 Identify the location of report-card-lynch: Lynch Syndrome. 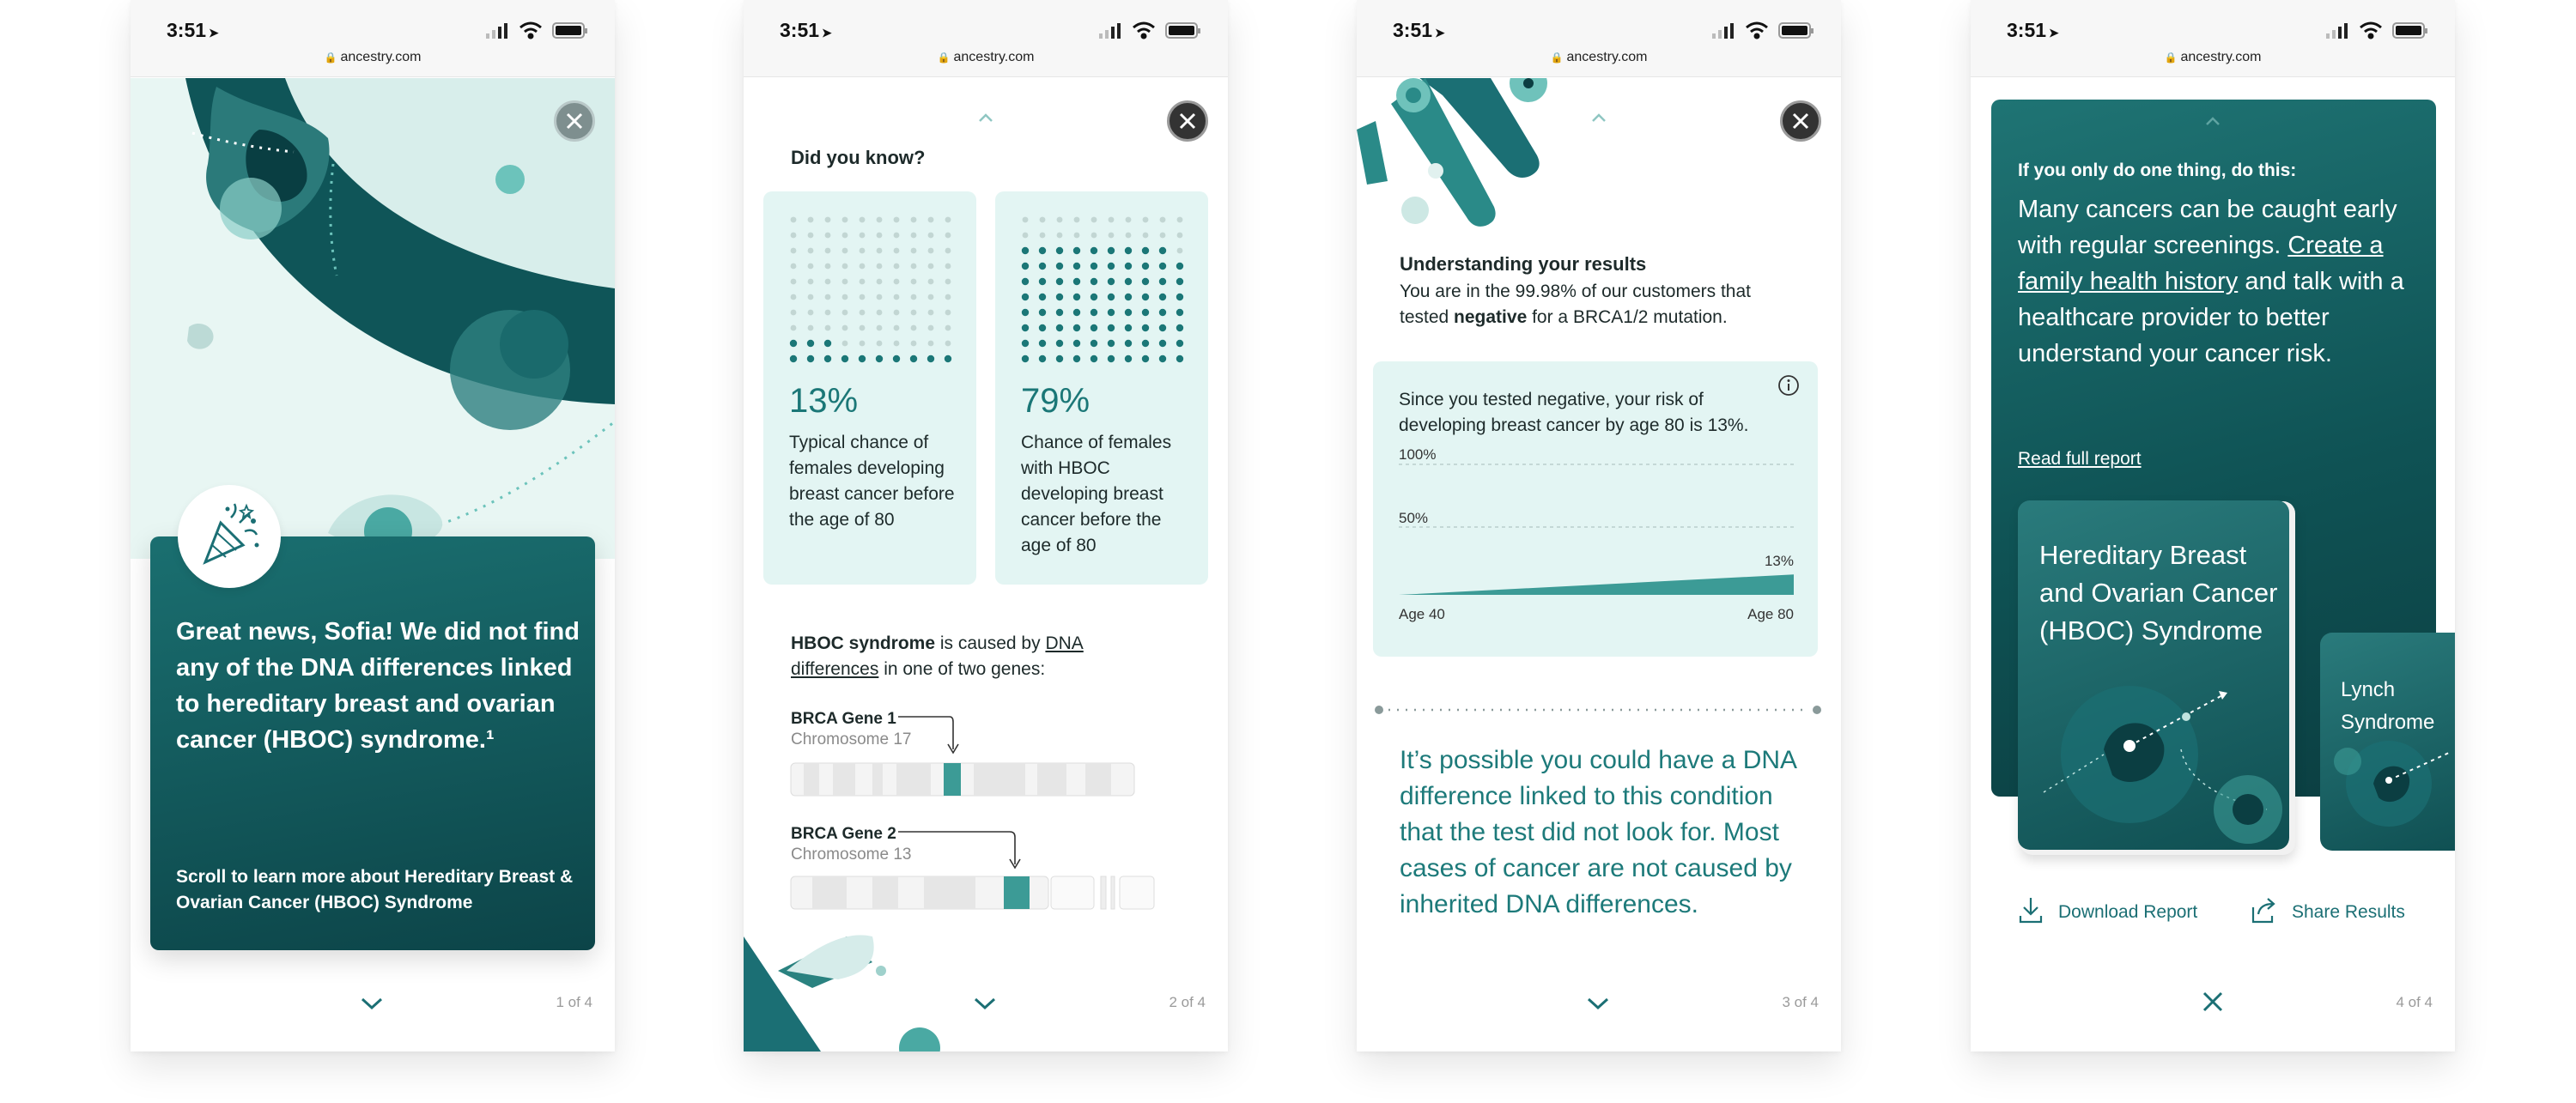
(2387, 742).